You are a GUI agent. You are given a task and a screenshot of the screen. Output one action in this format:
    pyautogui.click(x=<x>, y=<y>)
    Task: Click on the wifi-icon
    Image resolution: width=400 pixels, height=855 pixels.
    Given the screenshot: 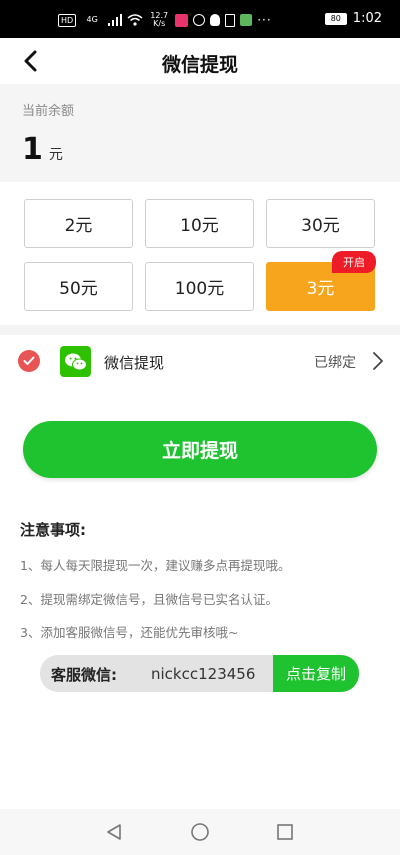 What is the action you would take?
    pyautogui.click(x=135, y=20)
    